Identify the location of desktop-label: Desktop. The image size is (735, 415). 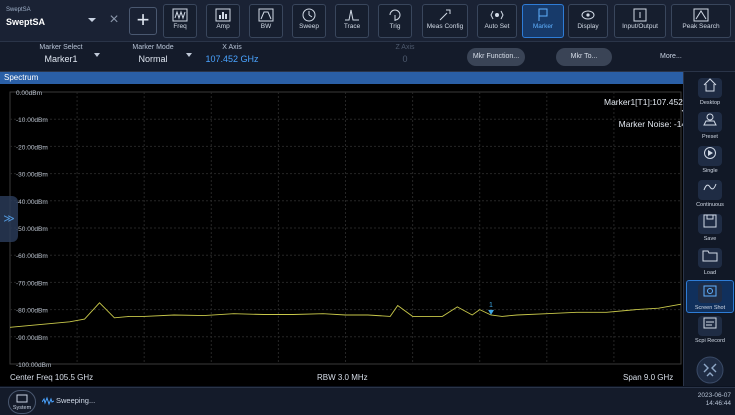
(710, 103).